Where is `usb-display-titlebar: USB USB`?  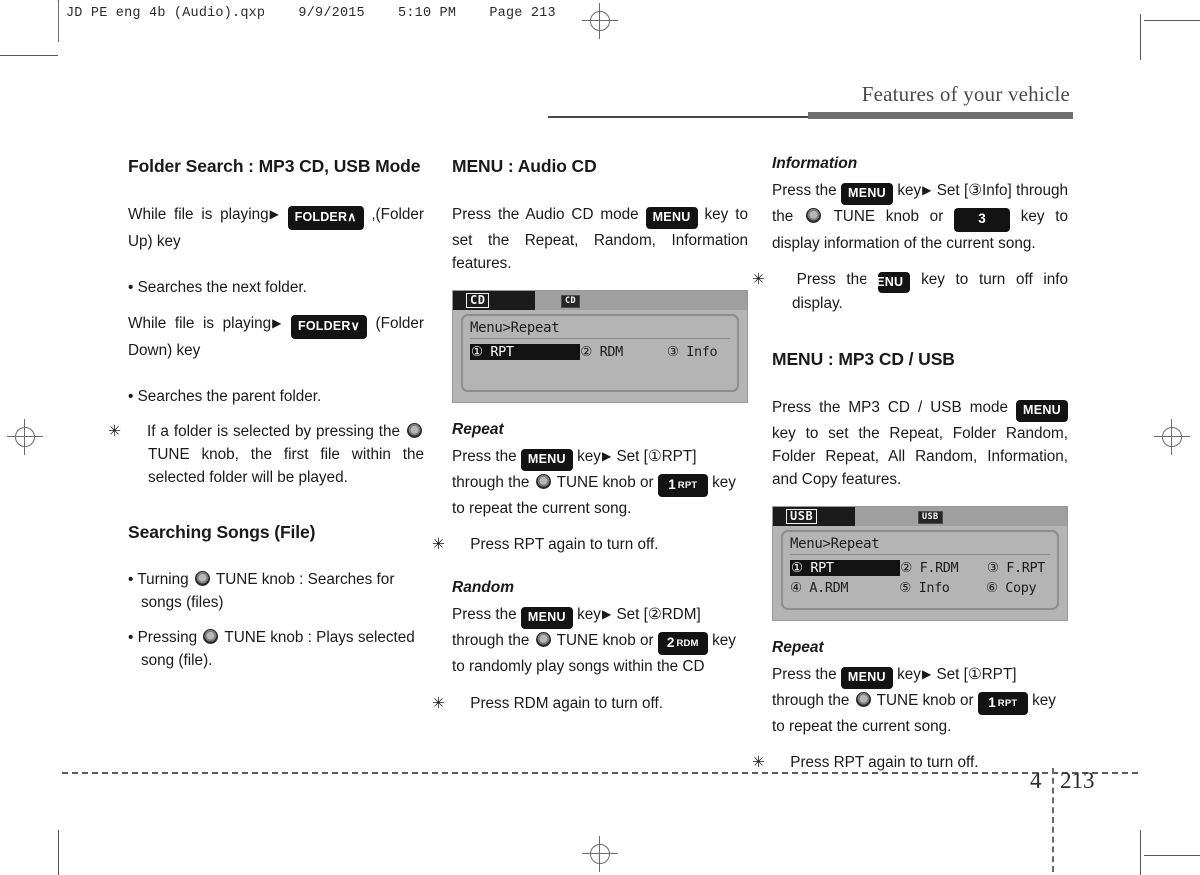 usb-display-titlebar: USB USB is located at coordinates (920, 516).